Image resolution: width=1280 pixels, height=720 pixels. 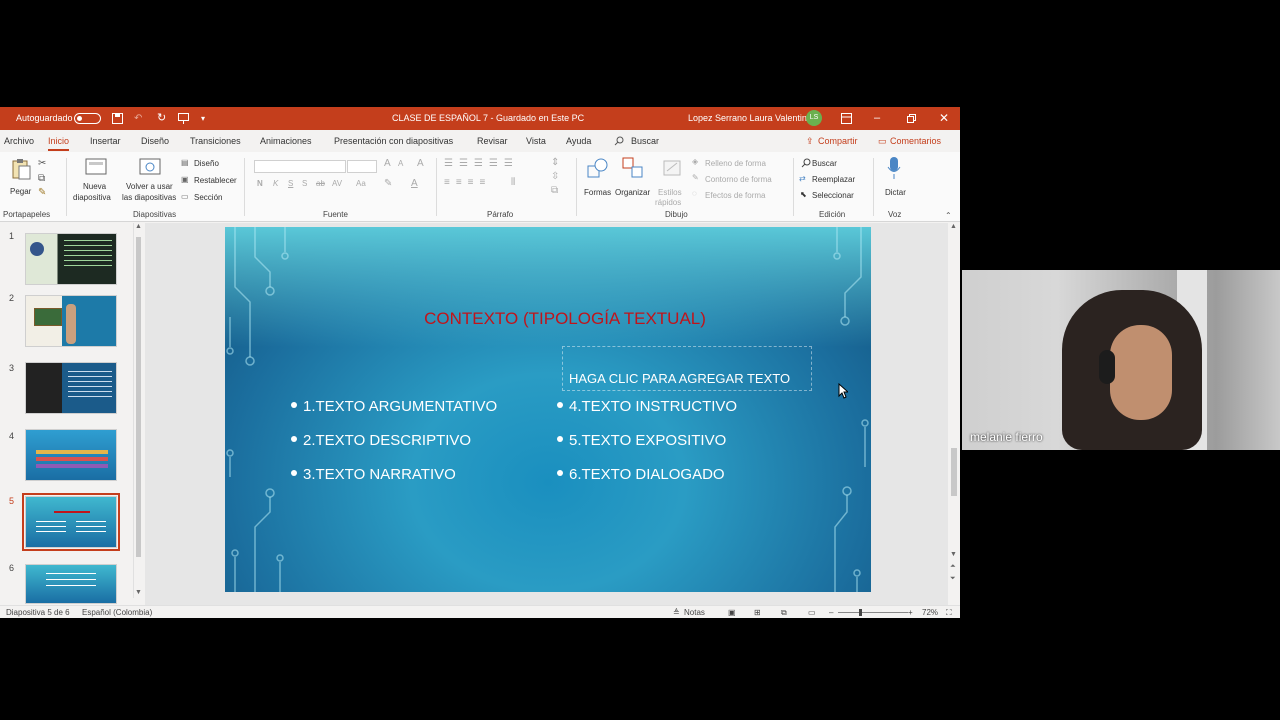 What do you see at coordinates (670, 192) in the screenshot?
I see `quick-styles-label-1: Estilos` at bounding box center [670, 192].